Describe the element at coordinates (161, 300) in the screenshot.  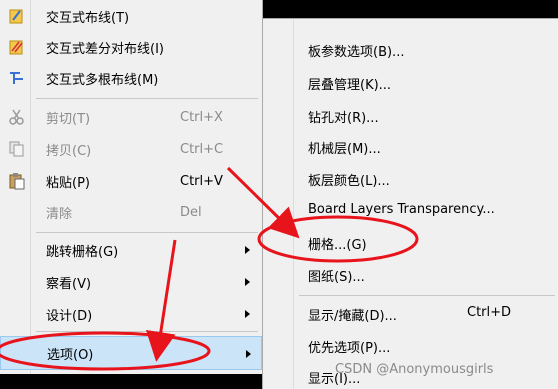
I see `arrow-to-options` at that location.